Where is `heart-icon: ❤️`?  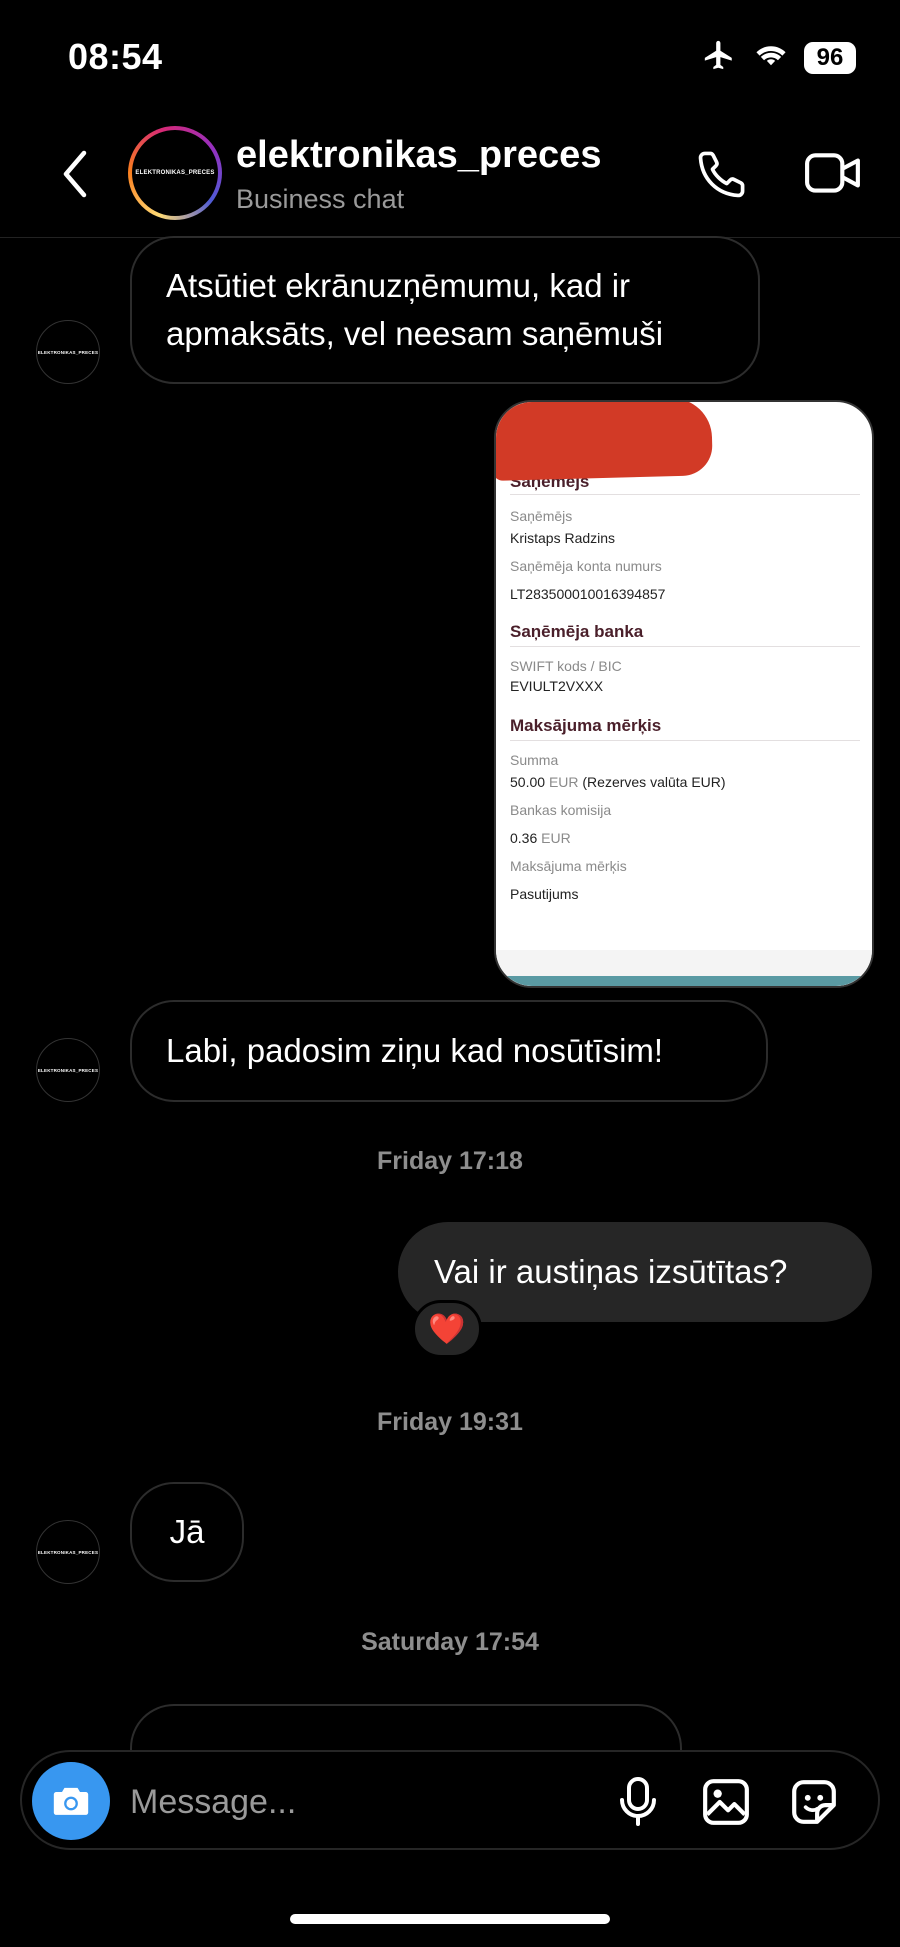 heart-icon: ❤️ is located at coordinates (447, 1329).